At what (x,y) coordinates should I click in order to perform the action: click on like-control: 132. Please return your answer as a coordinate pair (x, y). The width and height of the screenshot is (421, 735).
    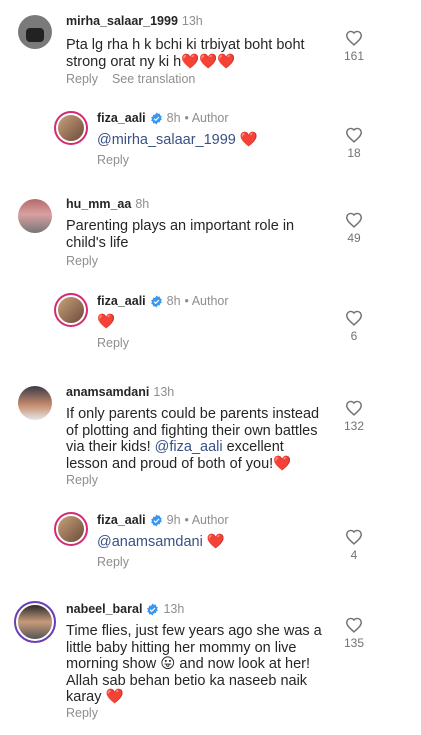
    Looking at the image, I should click on (354, 416).